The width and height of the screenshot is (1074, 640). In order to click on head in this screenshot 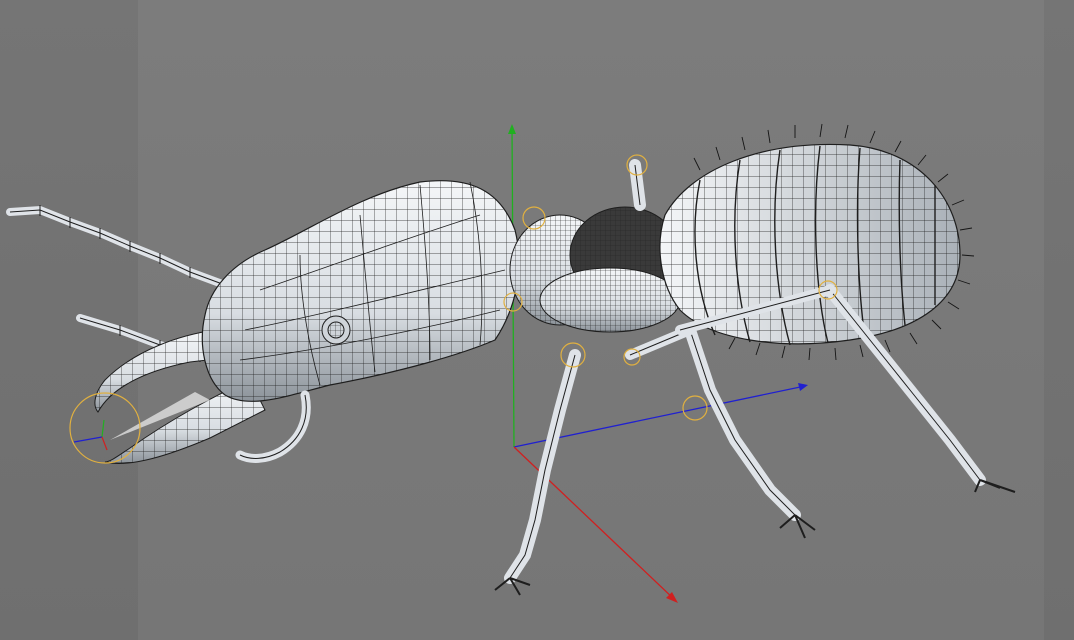, I will do `click(360, 291)`.